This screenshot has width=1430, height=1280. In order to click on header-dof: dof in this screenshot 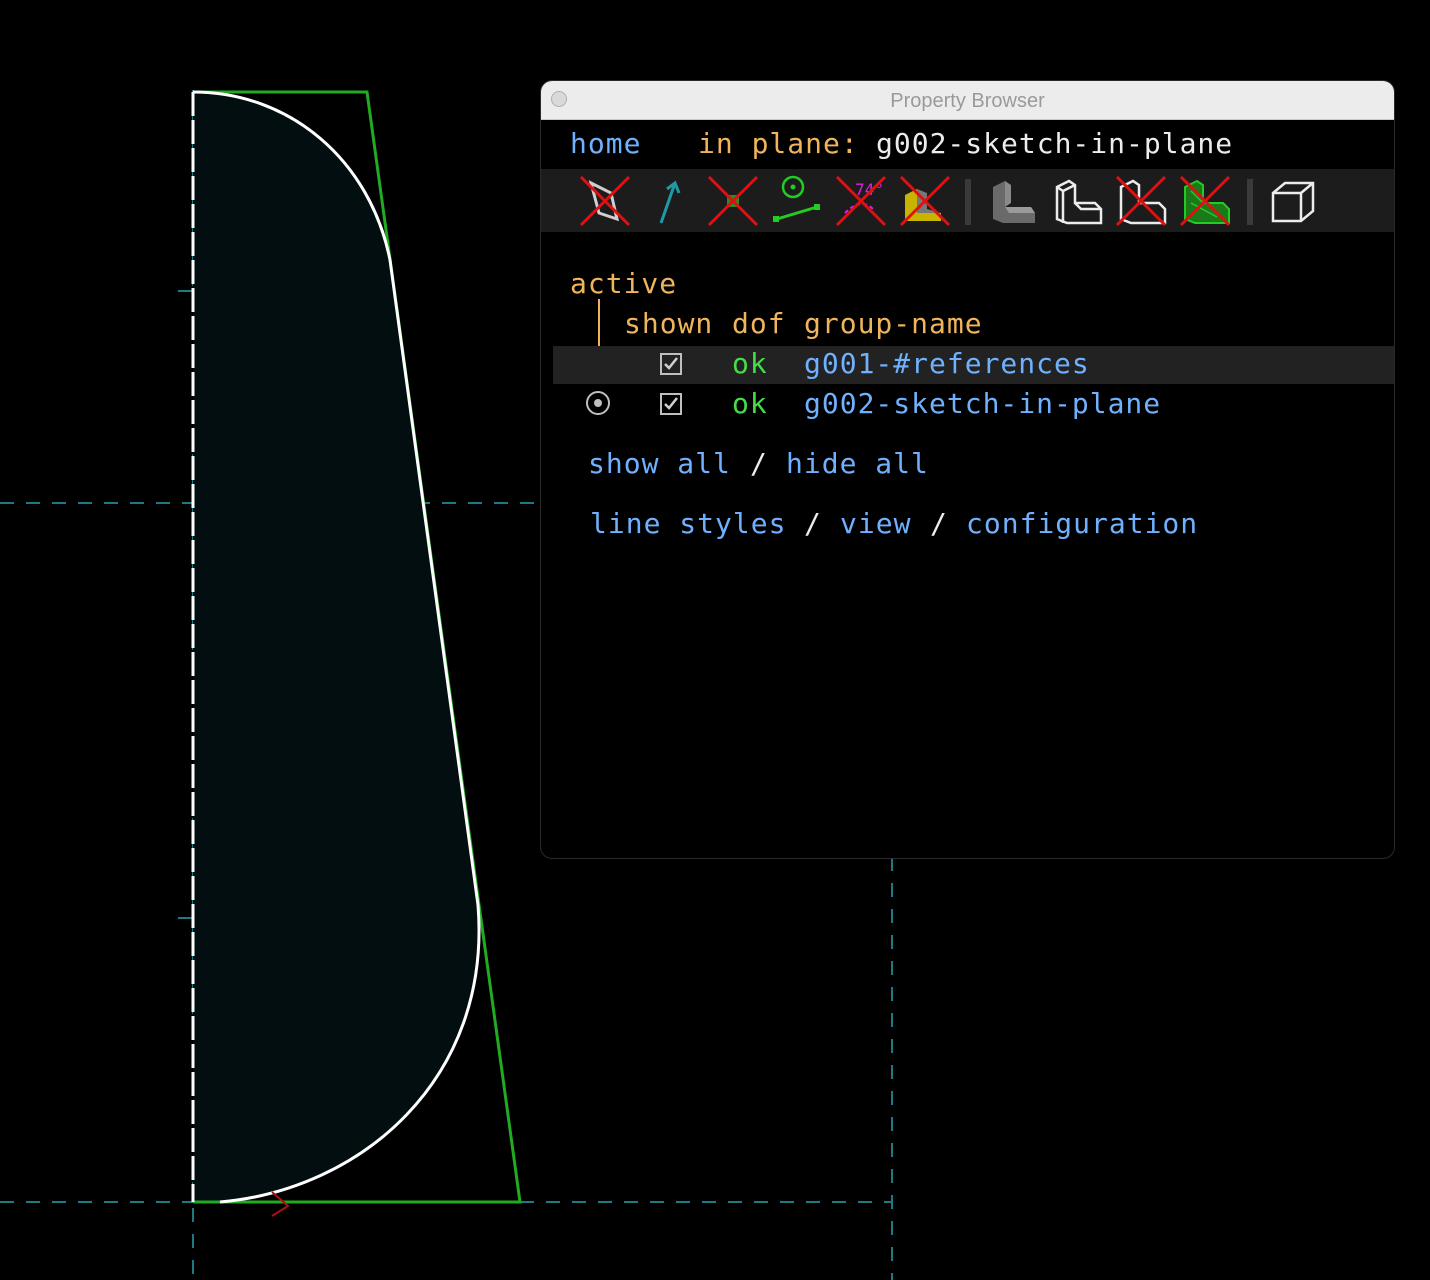, I will do `click(759, 323)`.